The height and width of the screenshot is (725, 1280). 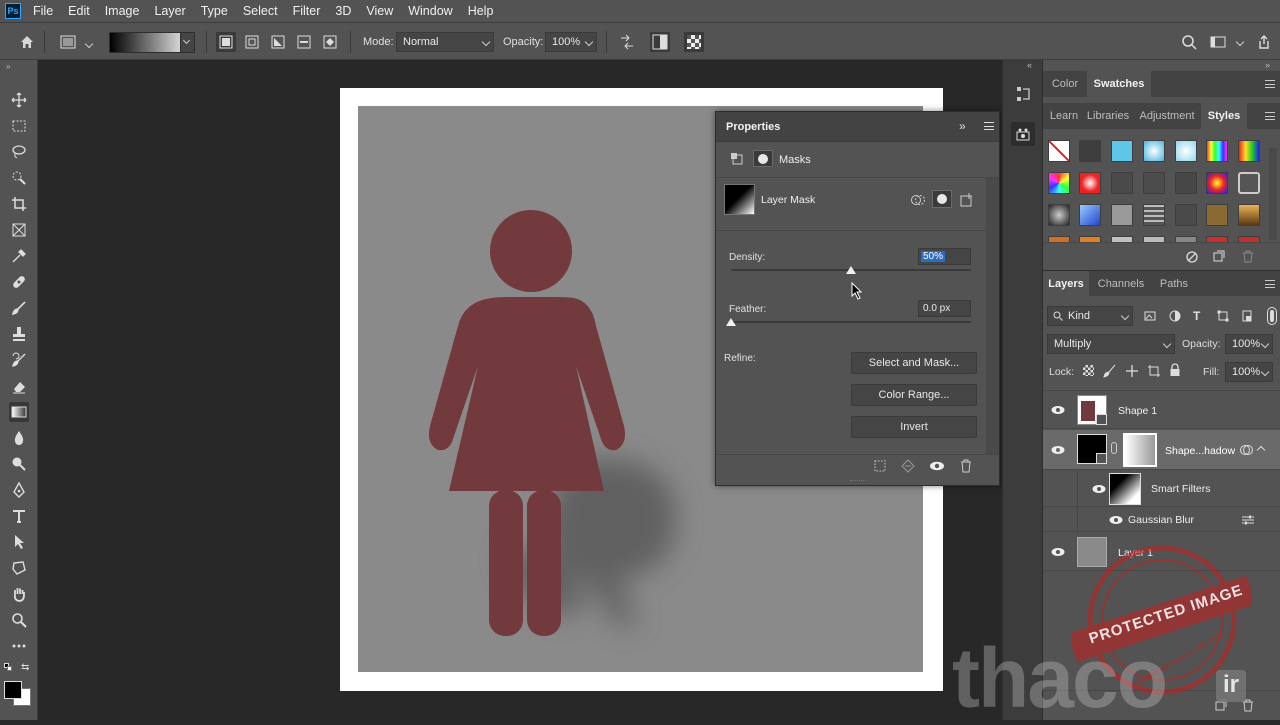 I want to click on angle-gradient-button, so click(x=278, y=42).